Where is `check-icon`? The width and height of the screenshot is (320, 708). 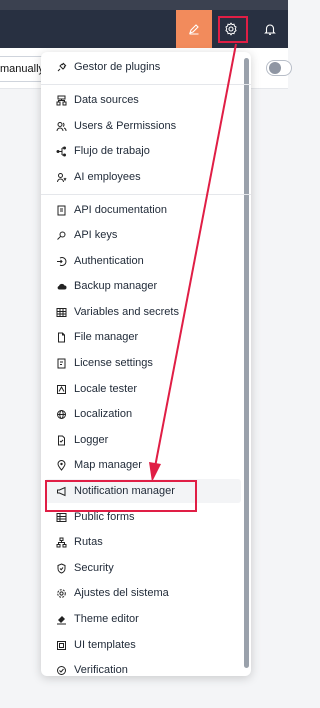
check-icon is located at coordinates (61, 670).